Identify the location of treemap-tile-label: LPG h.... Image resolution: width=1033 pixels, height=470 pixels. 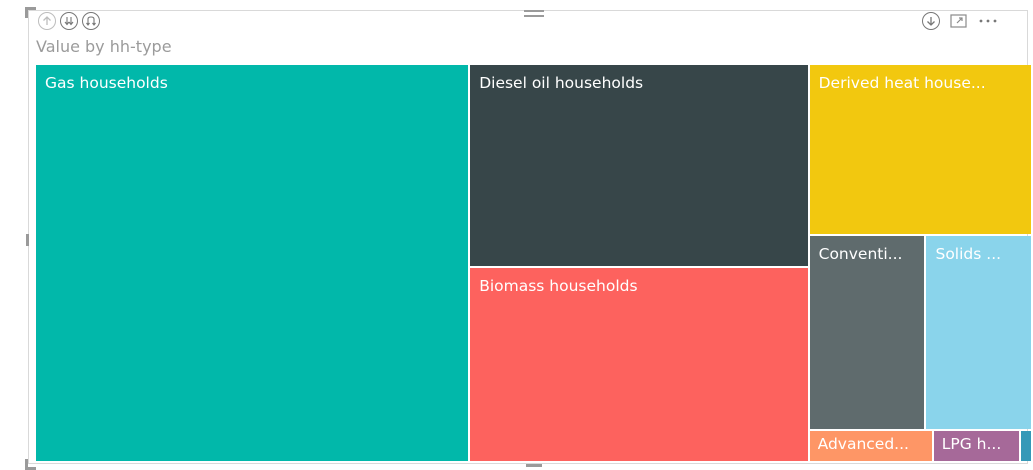
(971, 444).